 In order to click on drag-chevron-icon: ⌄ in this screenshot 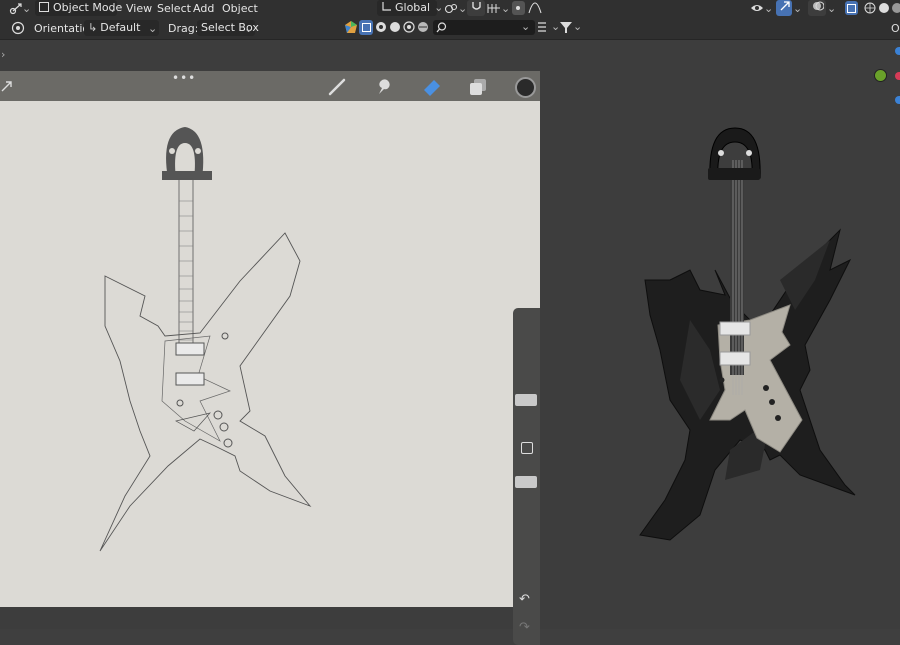, I will do `click(249, 28)`.